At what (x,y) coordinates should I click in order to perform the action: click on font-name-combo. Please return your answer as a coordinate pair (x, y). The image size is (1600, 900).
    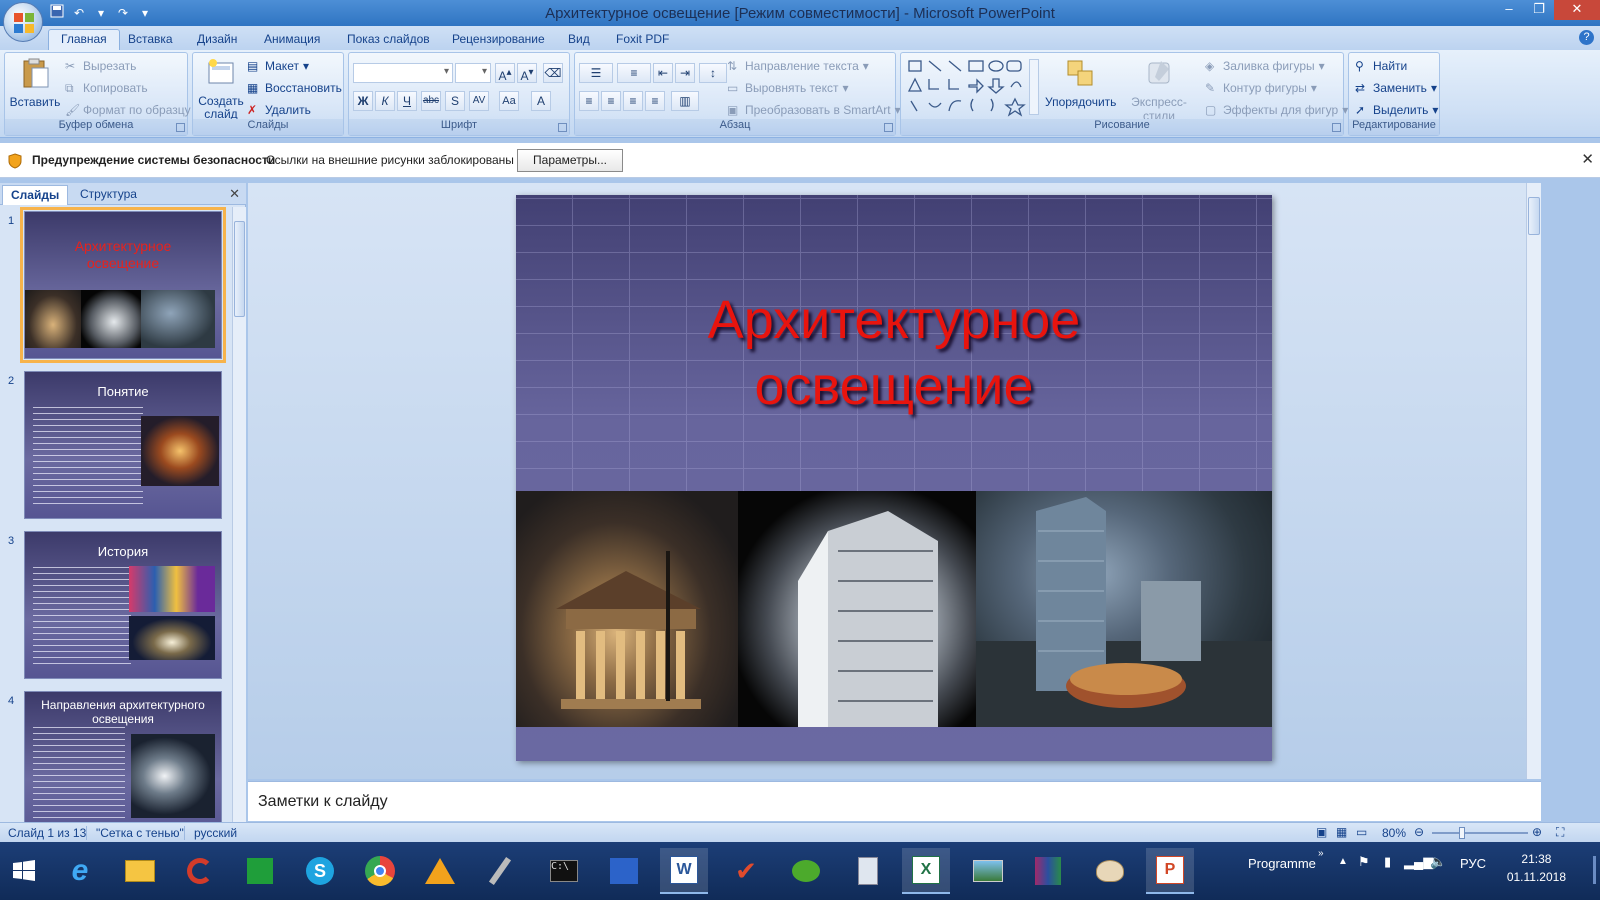
    Looking at the image, I should click on (403, 73).